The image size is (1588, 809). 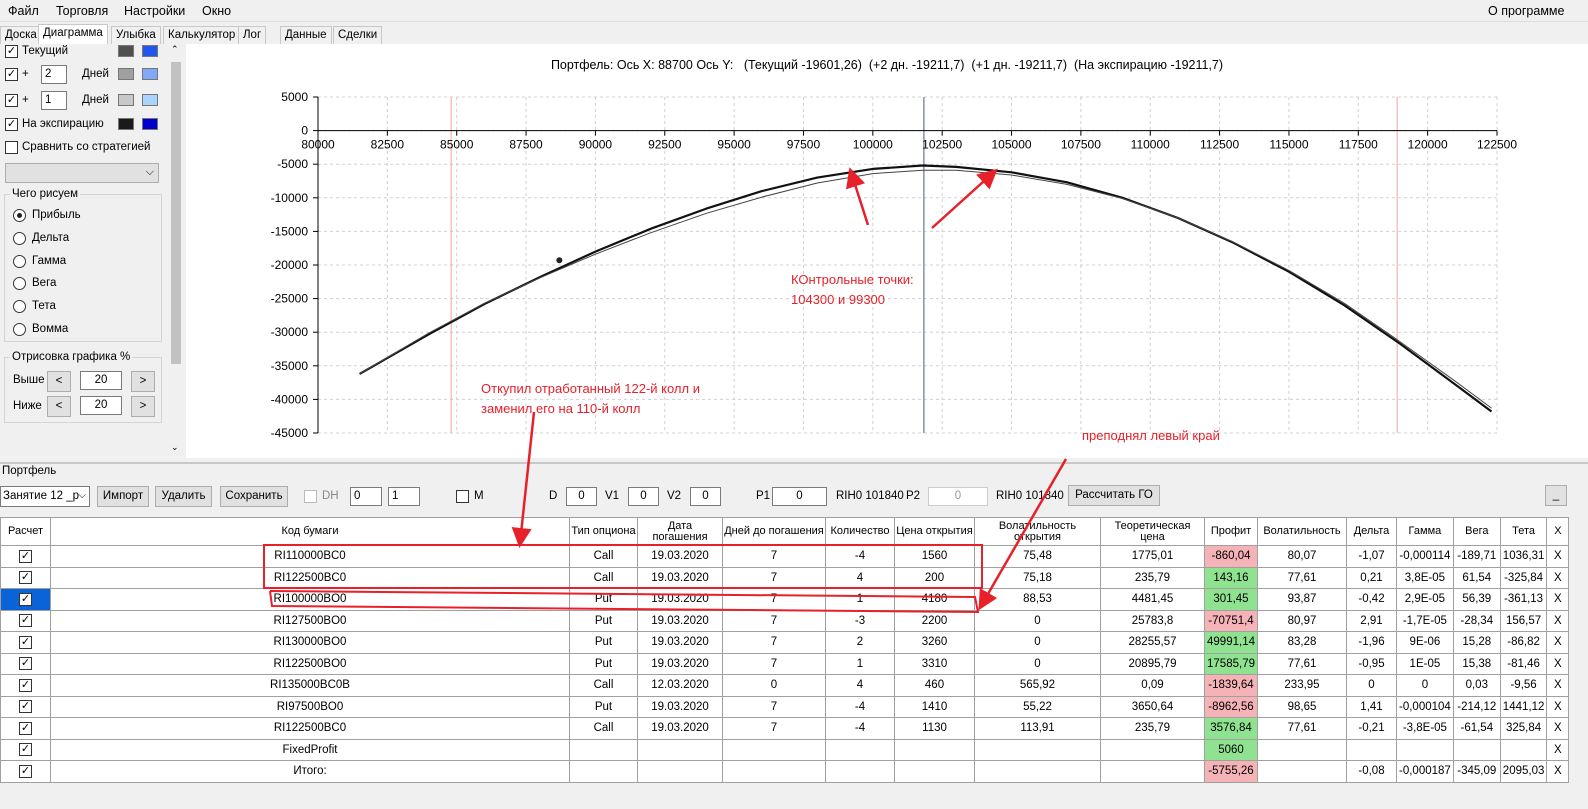 I want to click on compare-checkbox, so click(x=11, y=147).